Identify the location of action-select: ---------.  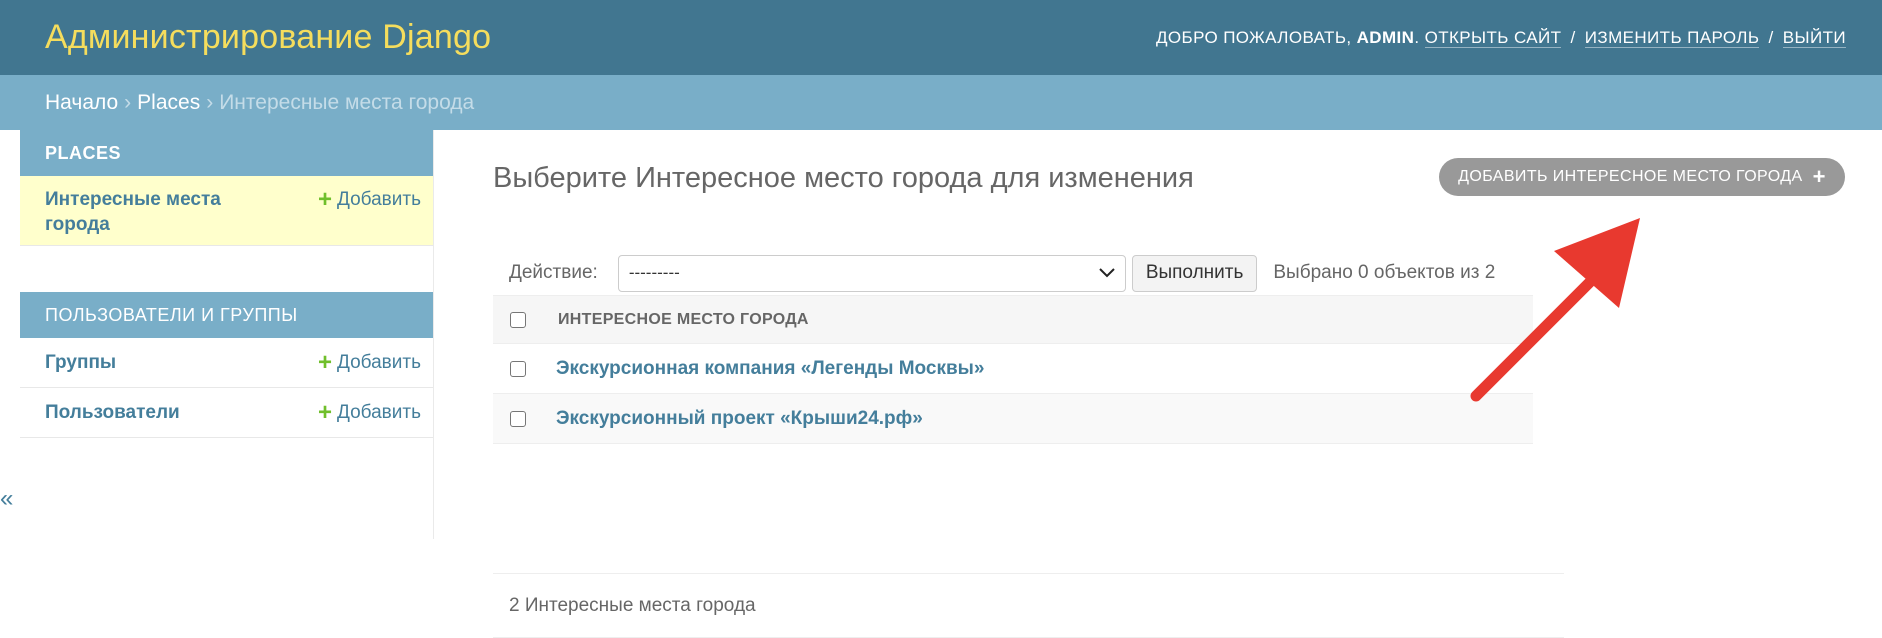
(871, 273).